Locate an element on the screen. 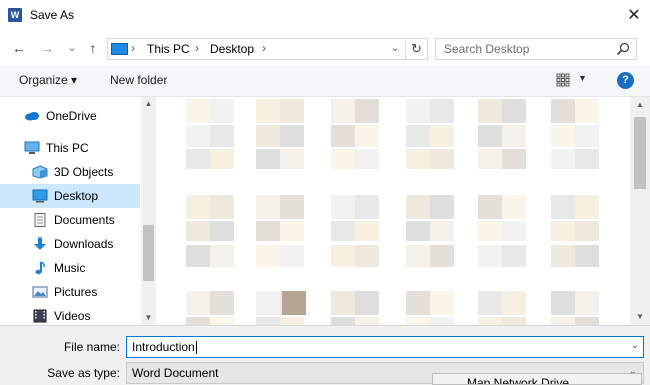 This screenshot has height=385, width=650. close-button: ✕ is located at coordinates (634, 15).